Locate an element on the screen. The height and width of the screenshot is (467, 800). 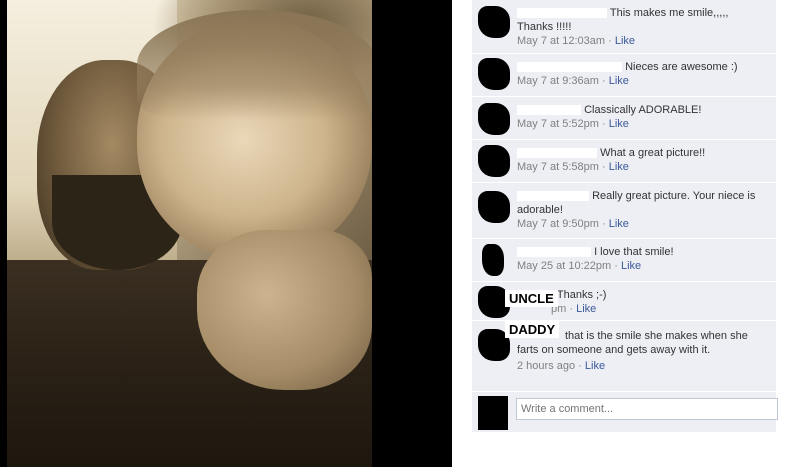
name-tag-daddy: DADDY is located at coordinates (532, 329).